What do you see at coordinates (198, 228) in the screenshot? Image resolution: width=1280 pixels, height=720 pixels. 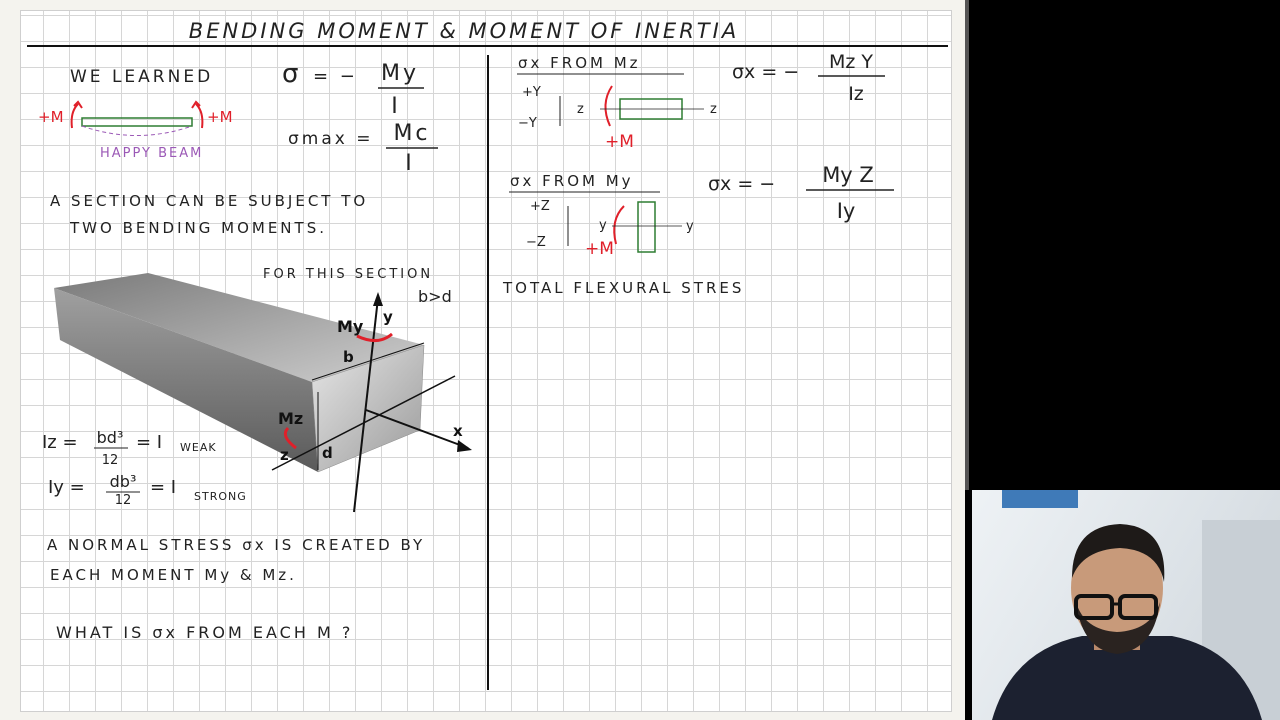 I see `section-text-line2: TWO BENDING MOMENTS.` at bounding box center [198, 228].